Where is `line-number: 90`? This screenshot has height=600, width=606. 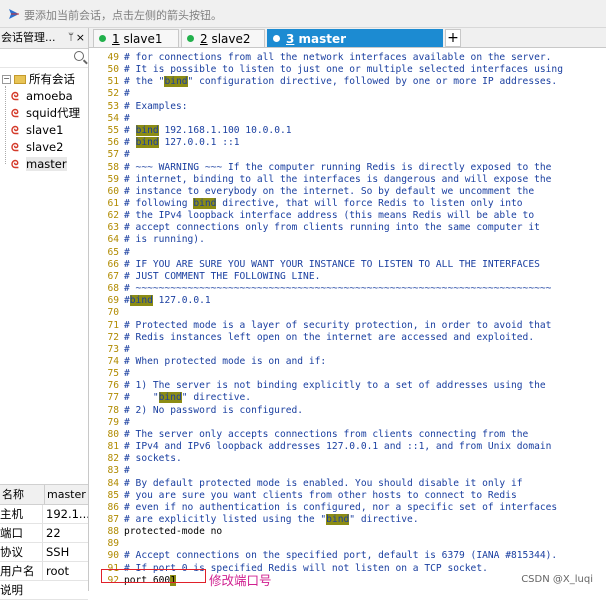 line-number: 90 is located at coordinates (113, 555).